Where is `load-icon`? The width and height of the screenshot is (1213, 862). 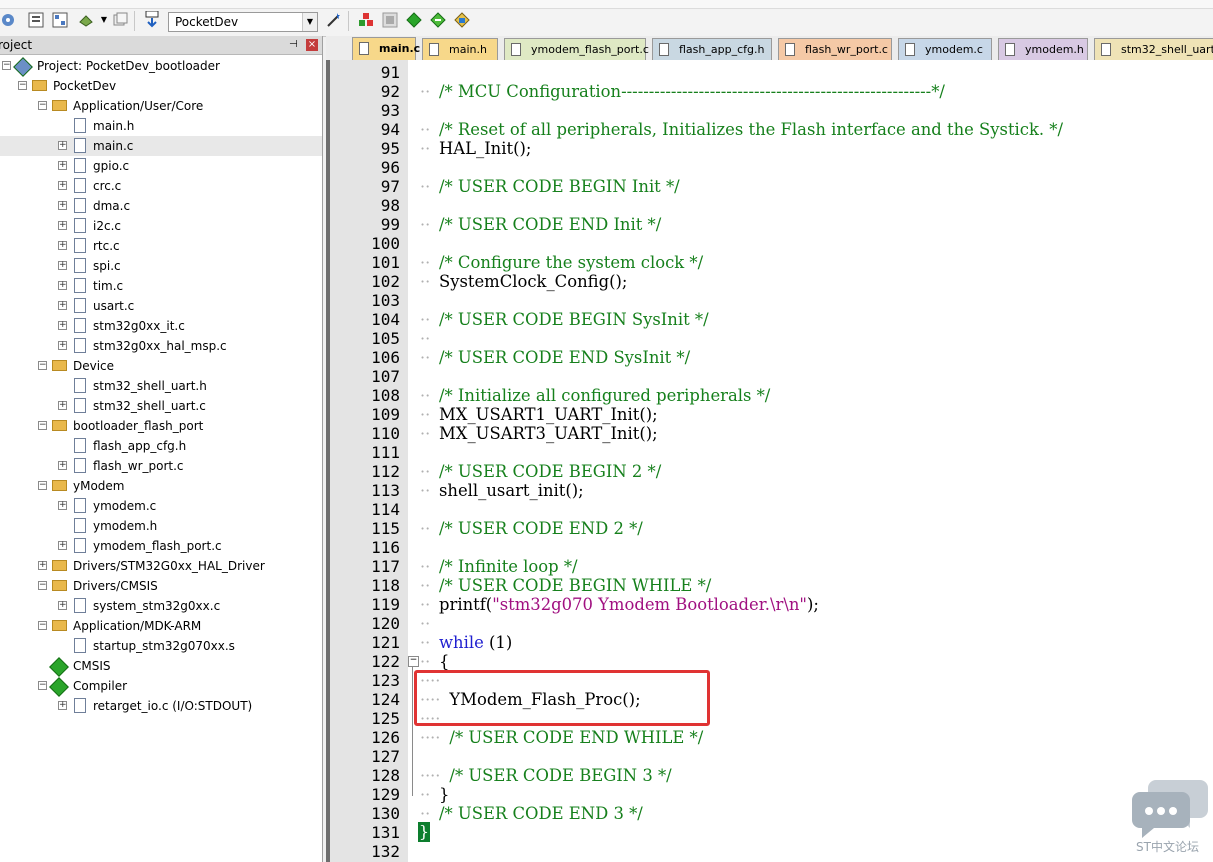
load-icon is located at coordinates (152, 19).